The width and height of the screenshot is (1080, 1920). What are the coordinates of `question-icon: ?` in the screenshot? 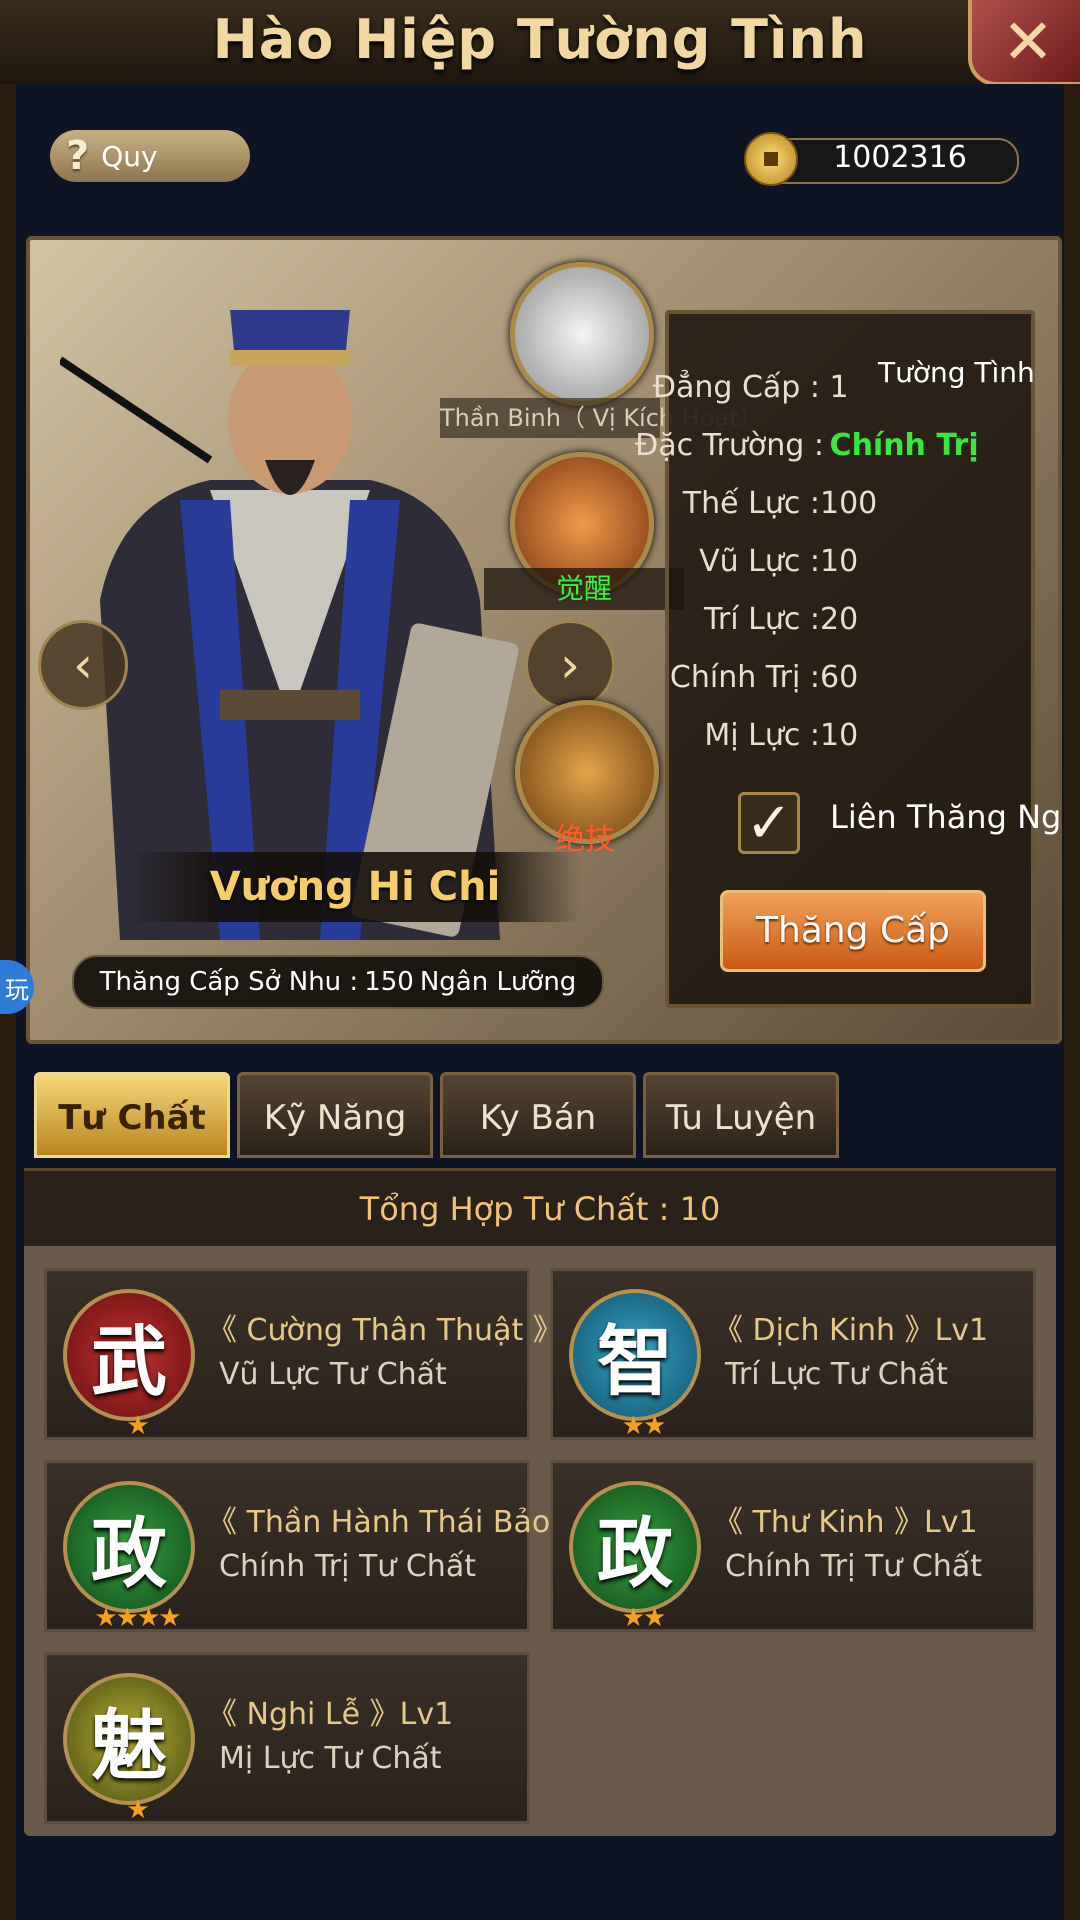 It's located at (78, 156).